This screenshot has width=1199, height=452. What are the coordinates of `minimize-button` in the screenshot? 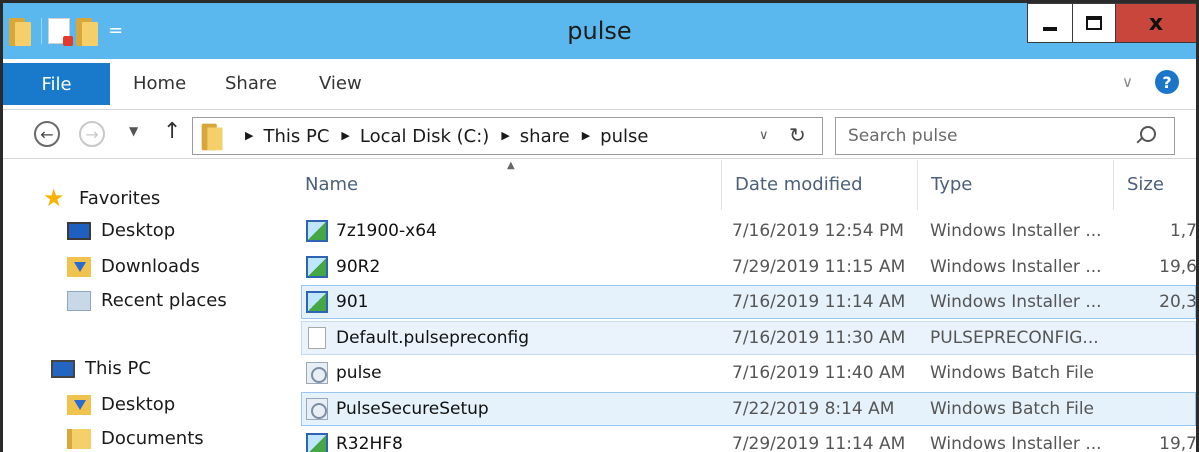 It's located at (1050, 23).